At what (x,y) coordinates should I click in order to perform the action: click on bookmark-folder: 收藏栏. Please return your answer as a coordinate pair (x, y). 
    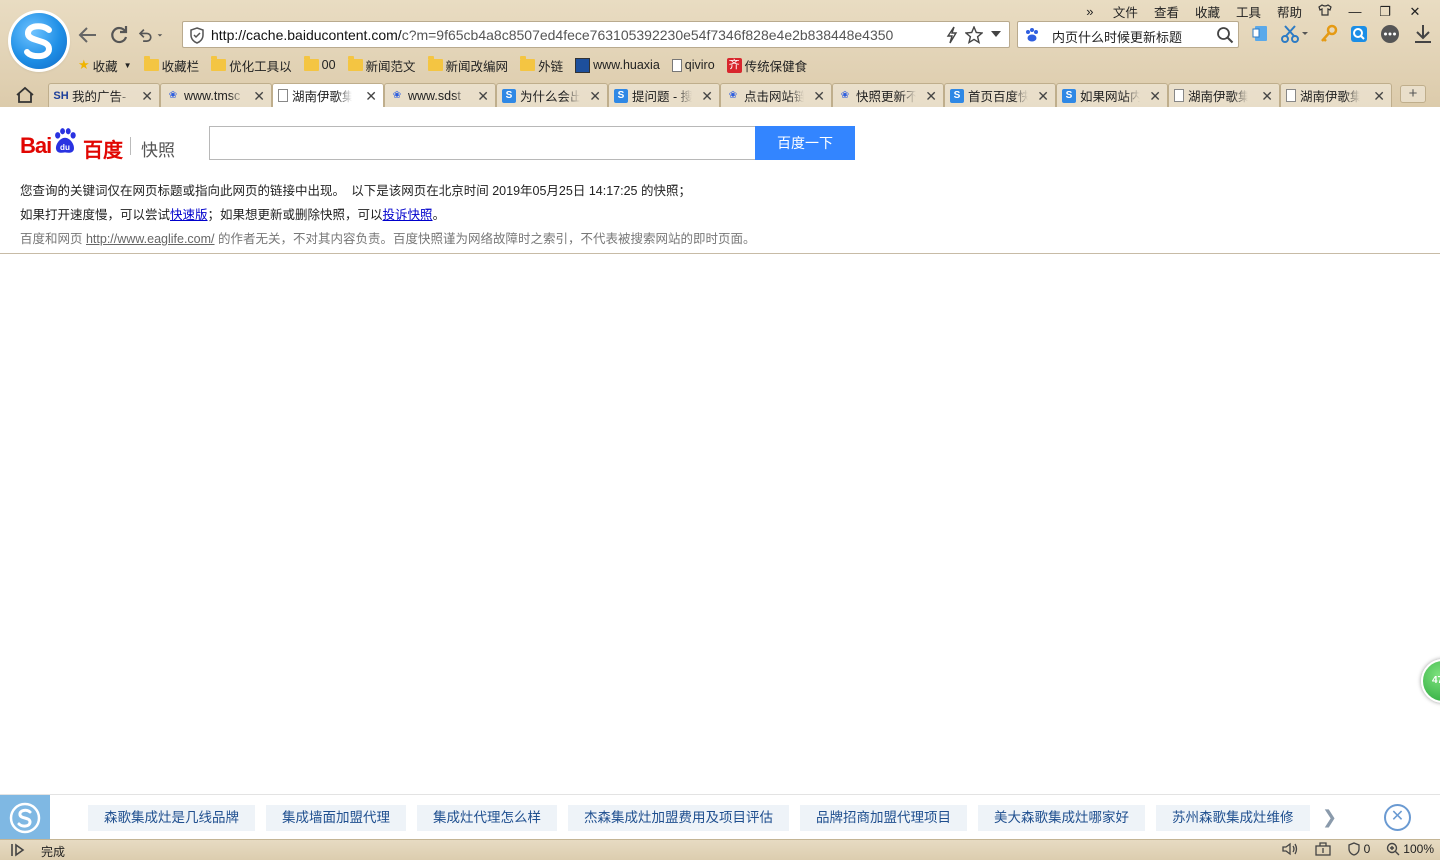
    Looking at the image, I should click on (171, 65).